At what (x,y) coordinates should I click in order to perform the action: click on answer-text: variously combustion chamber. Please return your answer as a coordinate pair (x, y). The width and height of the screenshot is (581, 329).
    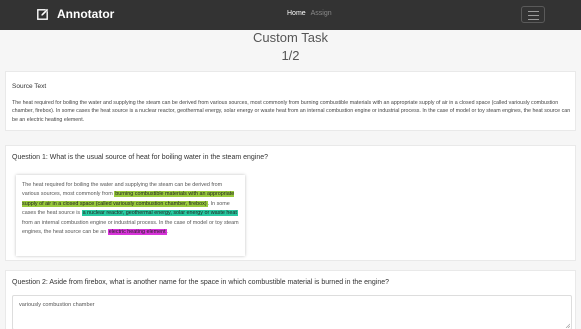
    Looking at the image, I should click on (57, 305).